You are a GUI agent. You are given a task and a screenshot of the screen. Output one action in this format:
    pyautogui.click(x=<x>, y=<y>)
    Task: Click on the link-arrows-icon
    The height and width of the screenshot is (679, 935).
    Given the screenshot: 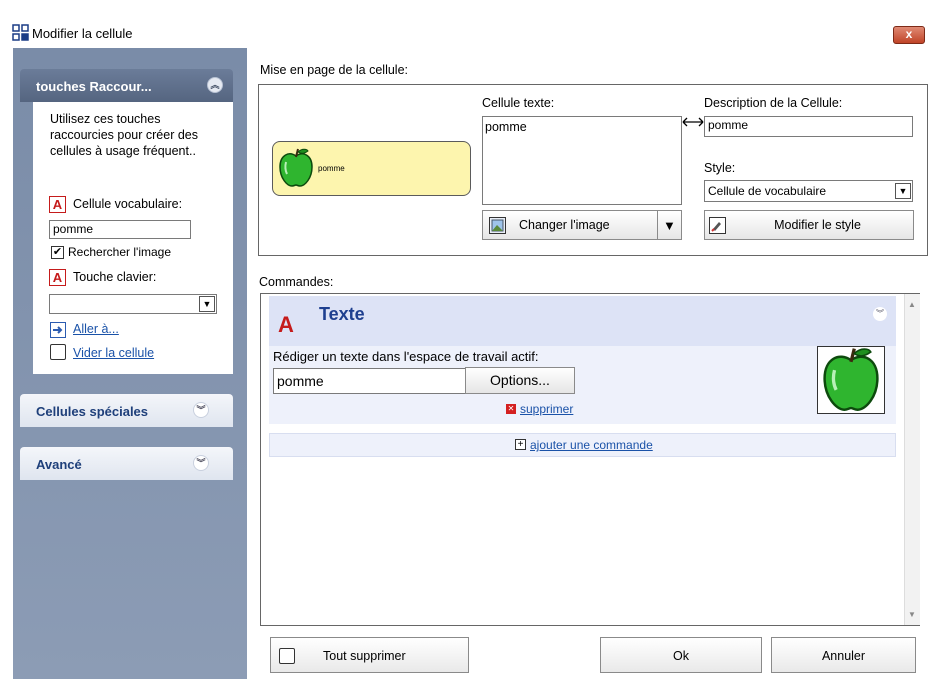 What is the action you would take?
    pyautogui.click(x=693, y=122)
    